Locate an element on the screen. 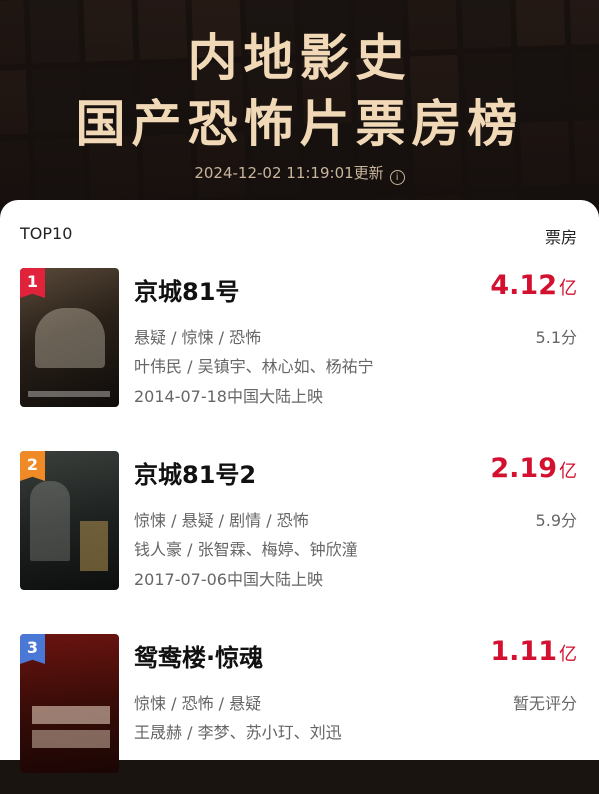  movie-genres: 惊悚 / 恐怖 / 悬疑 is located at coordinates (198, 703).